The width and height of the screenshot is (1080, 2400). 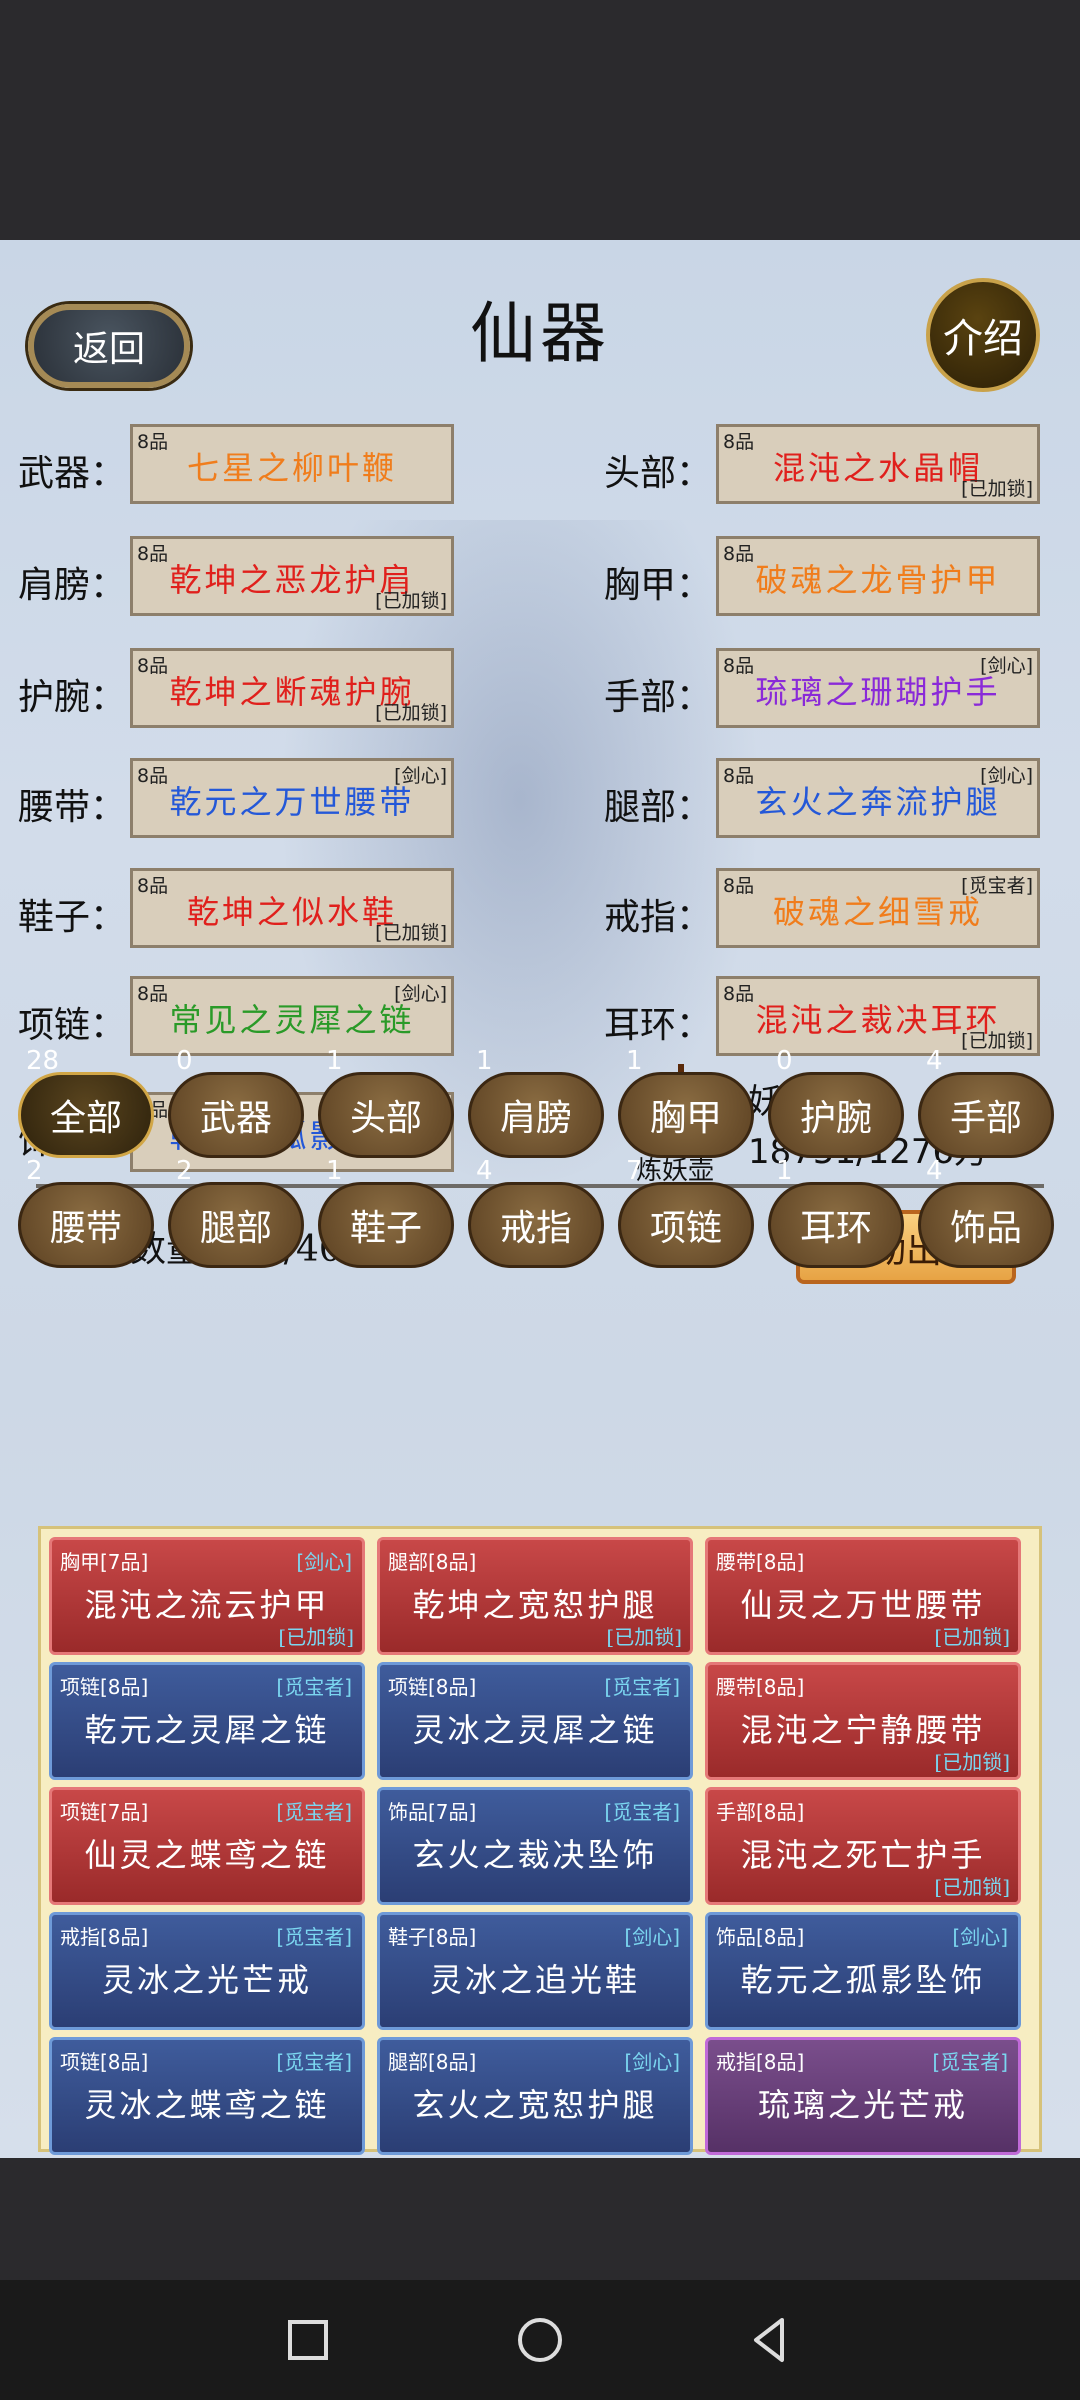 I want to click on inventory-card: 项链[8品] [觅宝者] 灵冰之灵犀之链, so click(x=535, y=1721).